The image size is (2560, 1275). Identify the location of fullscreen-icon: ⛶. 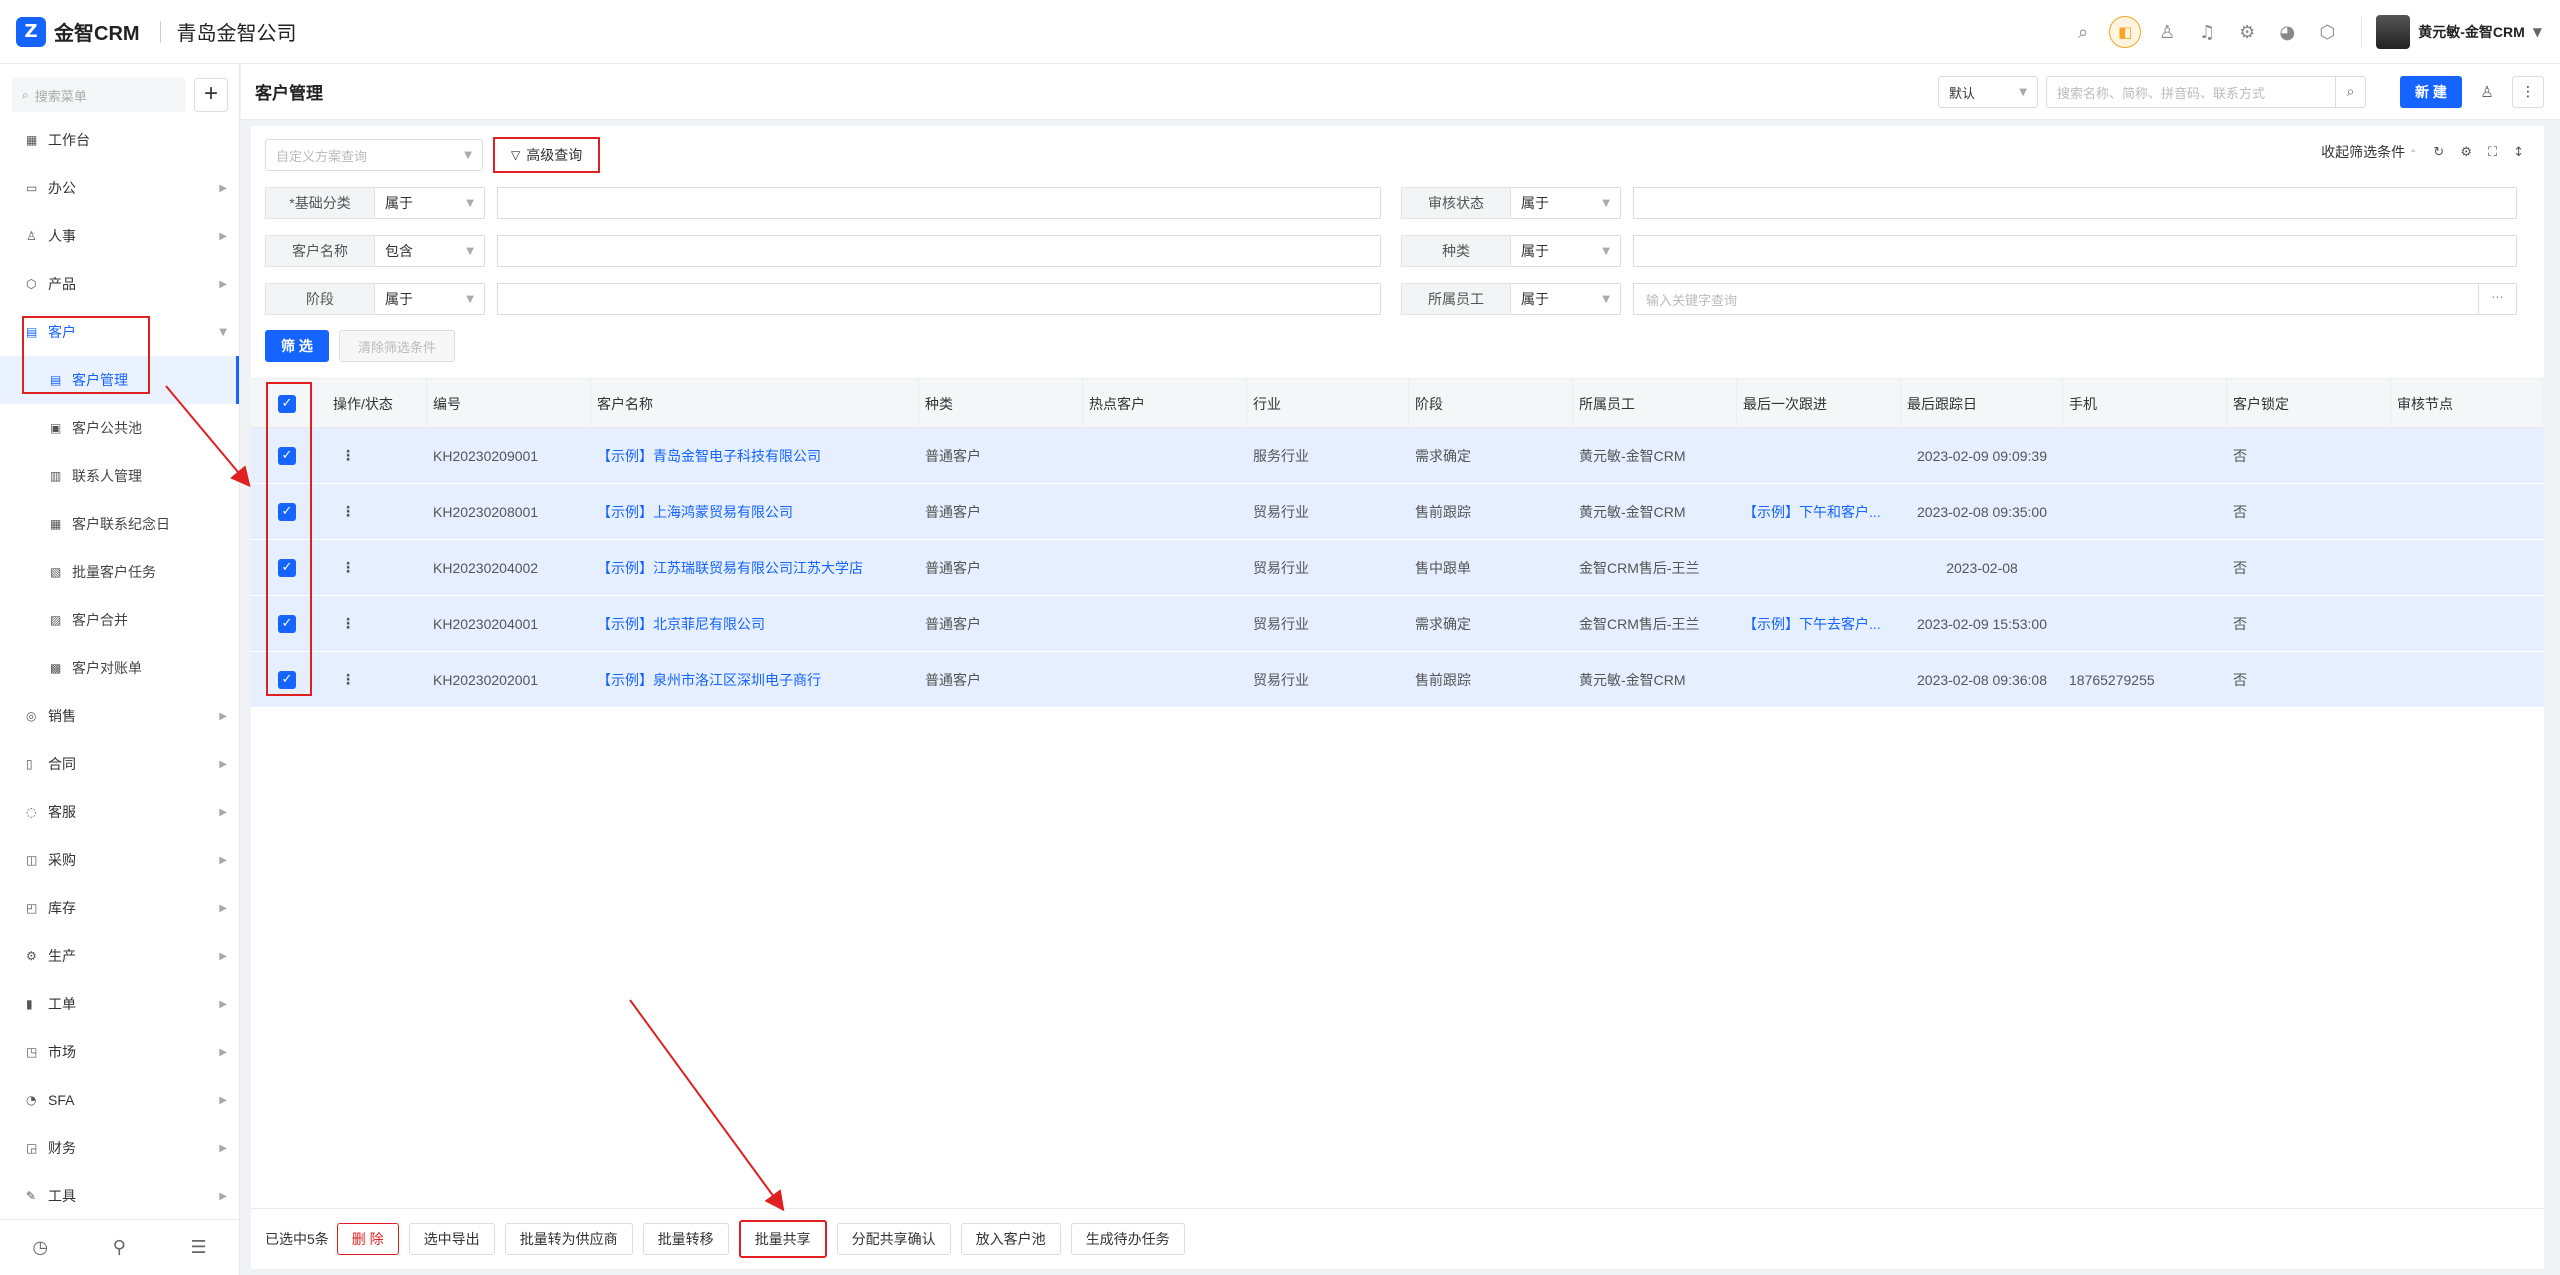
(2492, 152).